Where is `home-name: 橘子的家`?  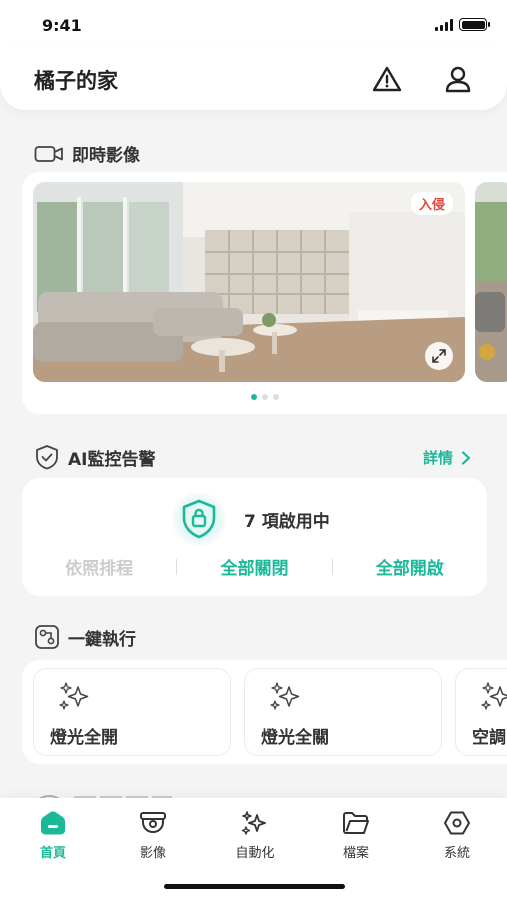
home-name: 橘子的家 is located at coordinates (76, 80).